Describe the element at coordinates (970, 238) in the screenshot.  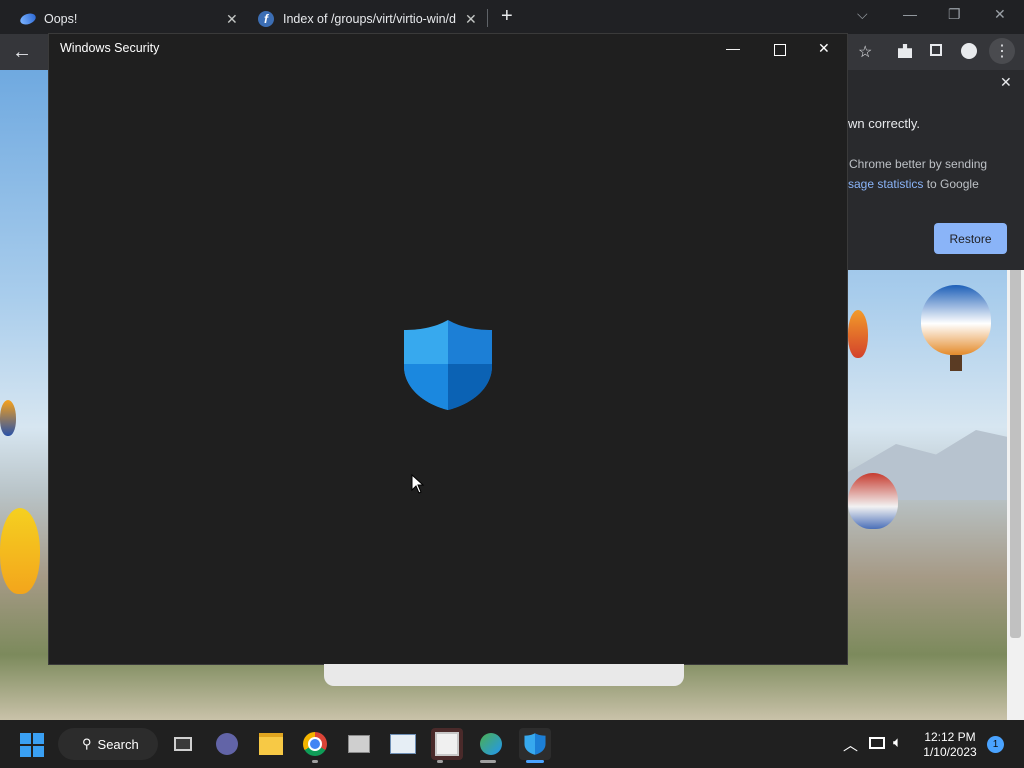
I see `restore-button: Restore` at that location.